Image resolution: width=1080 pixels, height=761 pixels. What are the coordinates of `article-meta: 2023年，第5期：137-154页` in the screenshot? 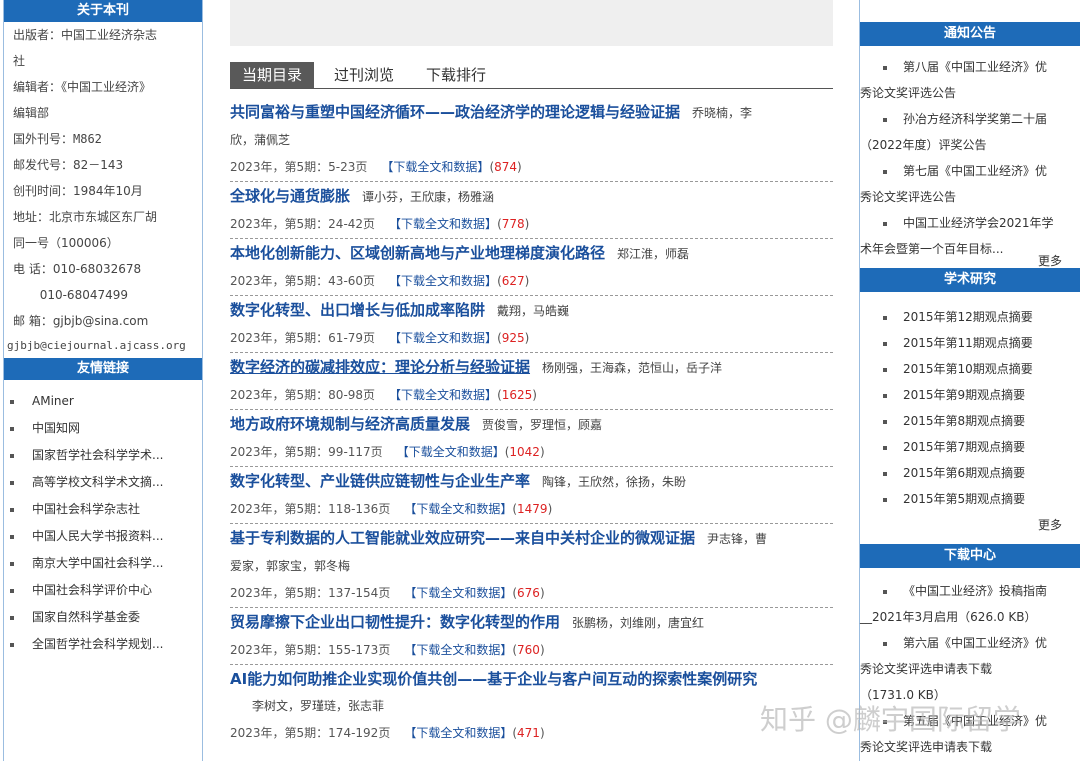 It's located at (310, 593).